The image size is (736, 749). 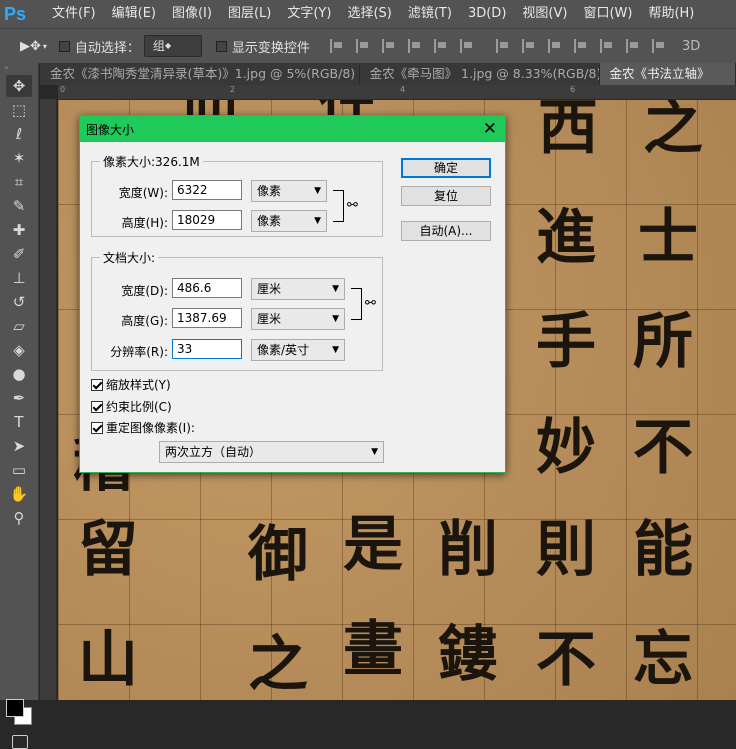 What do you see at coordinates (607, 14) in the screenshot?
I see `menu-window: 窗口(W)` at bounding box center [607, 14].